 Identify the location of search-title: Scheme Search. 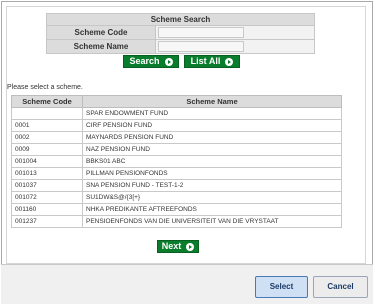
(180, 19).